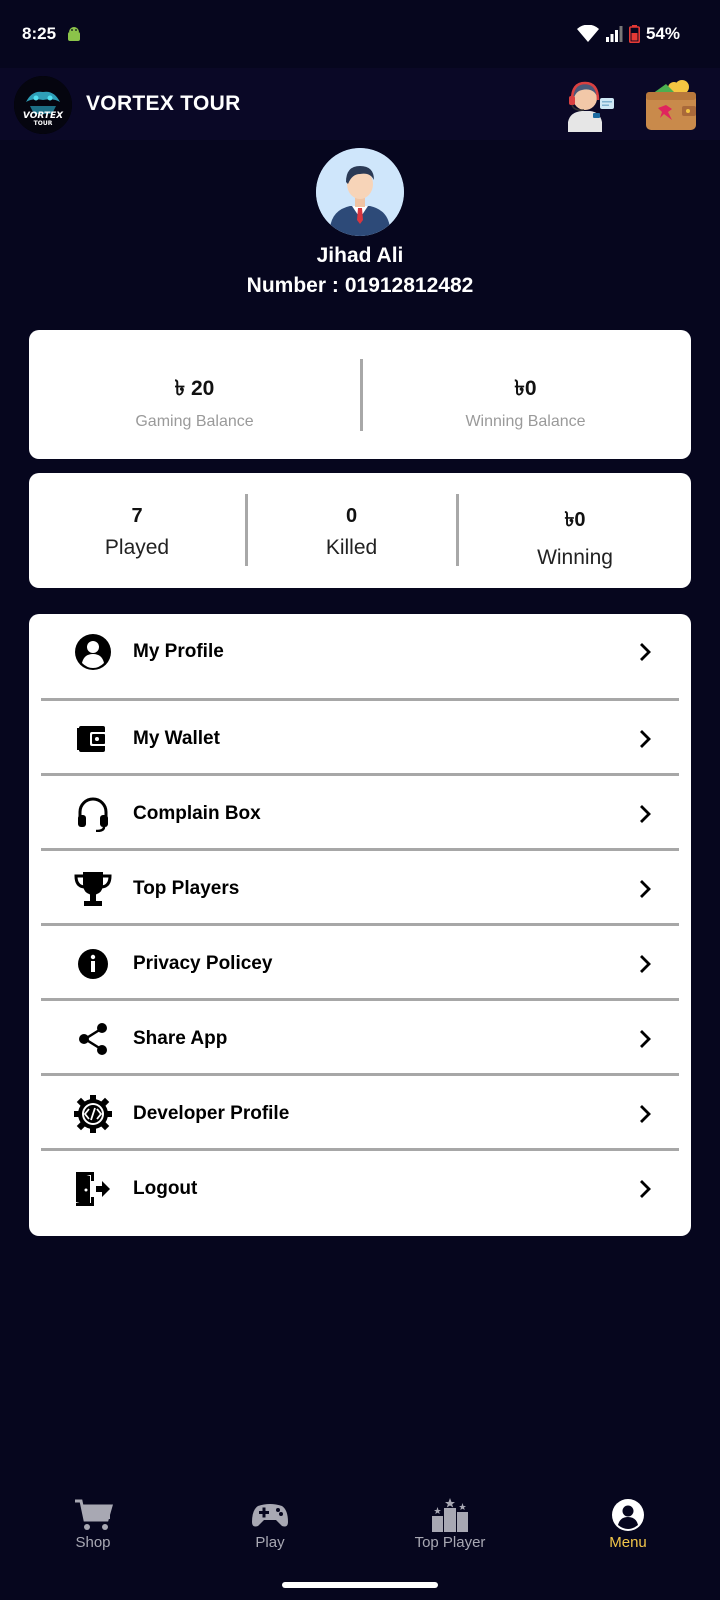  Describe the element at coordinates (93, 964) in the screenshot. I see `info-icon` at that location.